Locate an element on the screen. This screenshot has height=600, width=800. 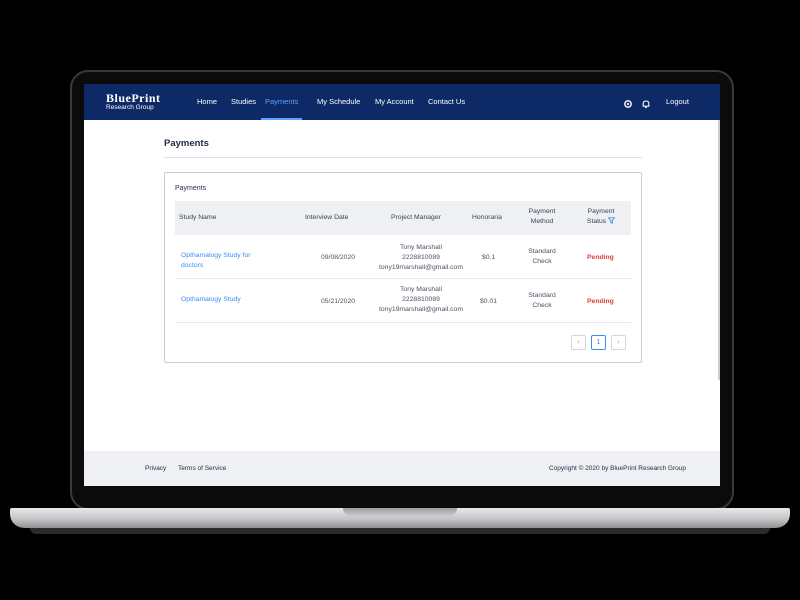
column-project-manager: Project Manager is located at coordinates (416, 217).